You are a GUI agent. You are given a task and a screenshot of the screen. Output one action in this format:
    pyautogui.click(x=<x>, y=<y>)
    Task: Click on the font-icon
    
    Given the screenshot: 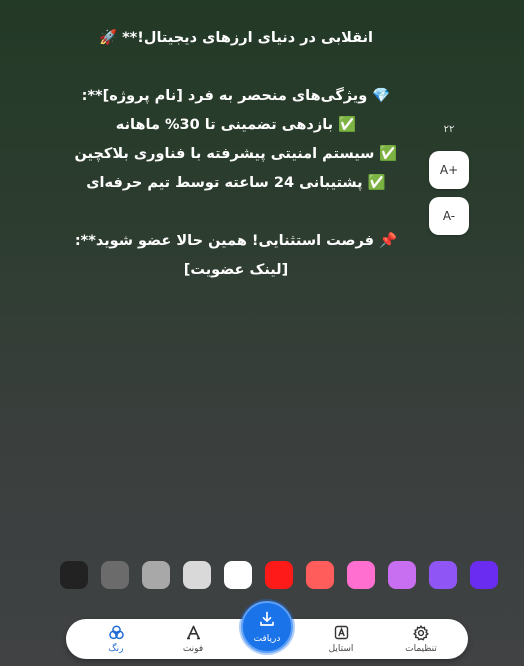 What is the action you would take?
    pyautogui.click(x=193, y=632)
    